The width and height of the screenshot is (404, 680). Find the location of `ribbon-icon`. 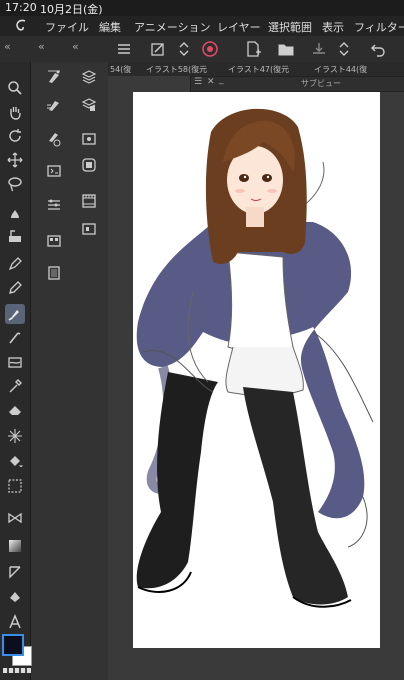

ribbon-icon is located at coordinates (15, 518).